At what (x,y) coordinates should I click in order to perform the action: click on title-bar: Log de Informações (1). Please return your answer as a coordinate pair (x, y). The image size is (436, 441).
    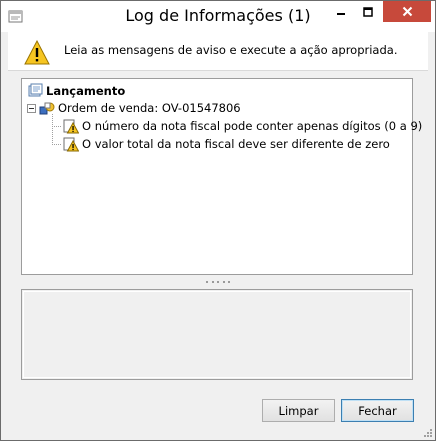
    Looking at the image, I should click on (218, 16).